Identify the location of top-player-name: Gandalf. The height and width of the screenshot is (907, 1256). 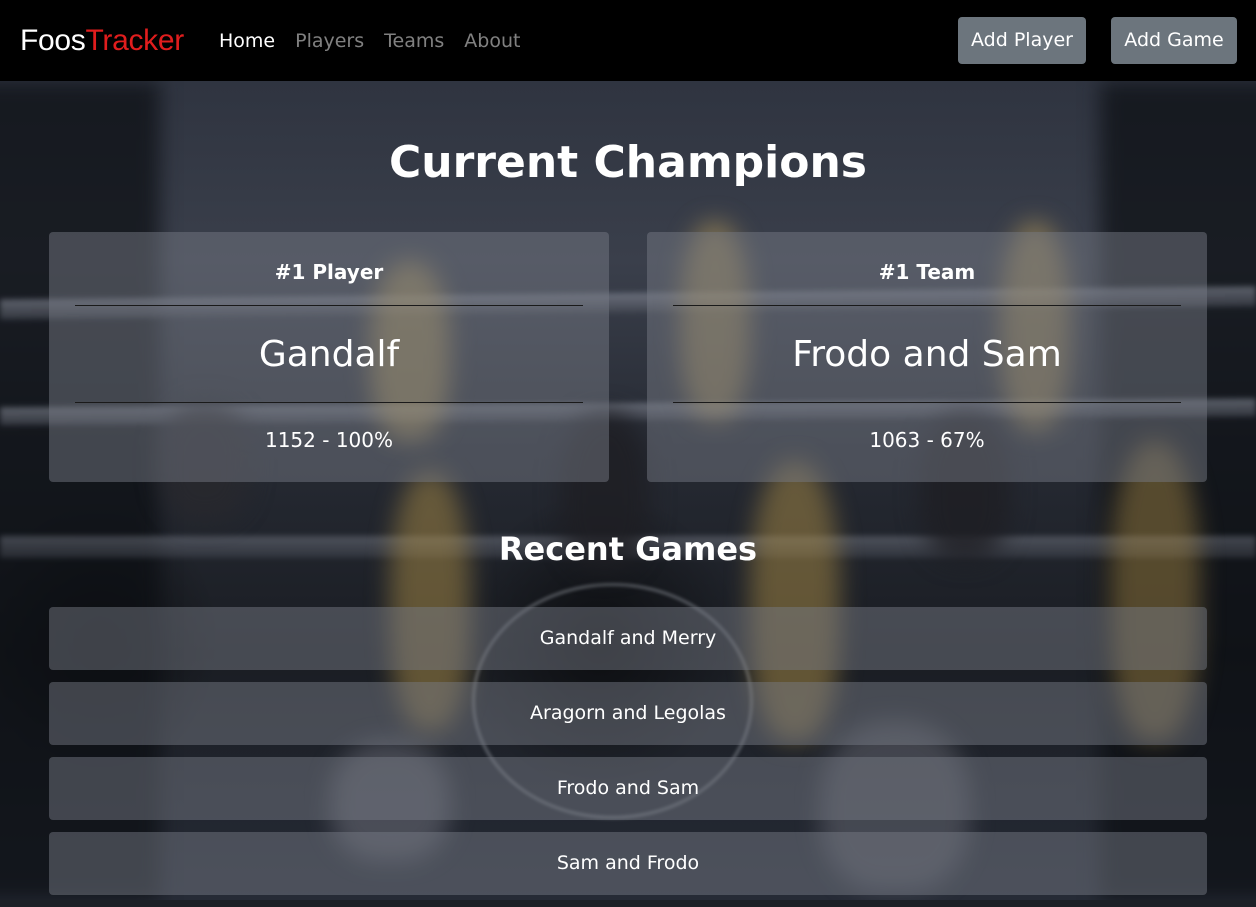
(329, 354).